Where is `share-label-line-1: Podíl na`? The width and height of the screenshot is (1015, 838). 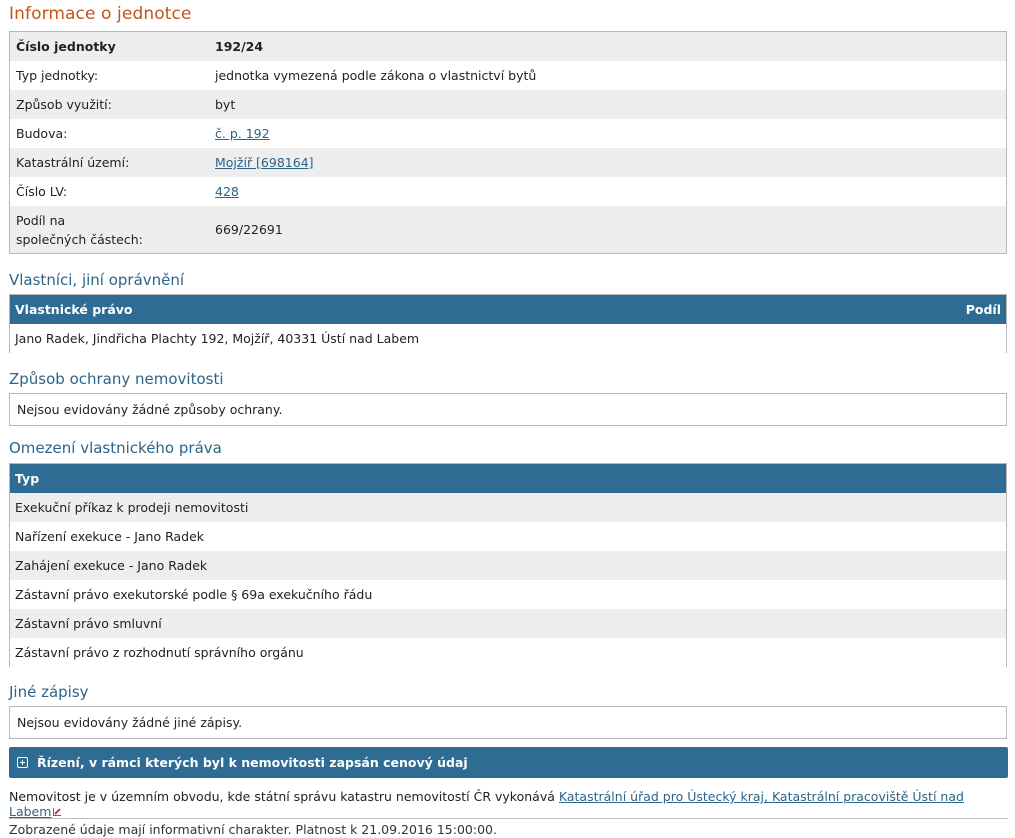
share-label-line-1: Podíl na is located at coordinates (41, 220).